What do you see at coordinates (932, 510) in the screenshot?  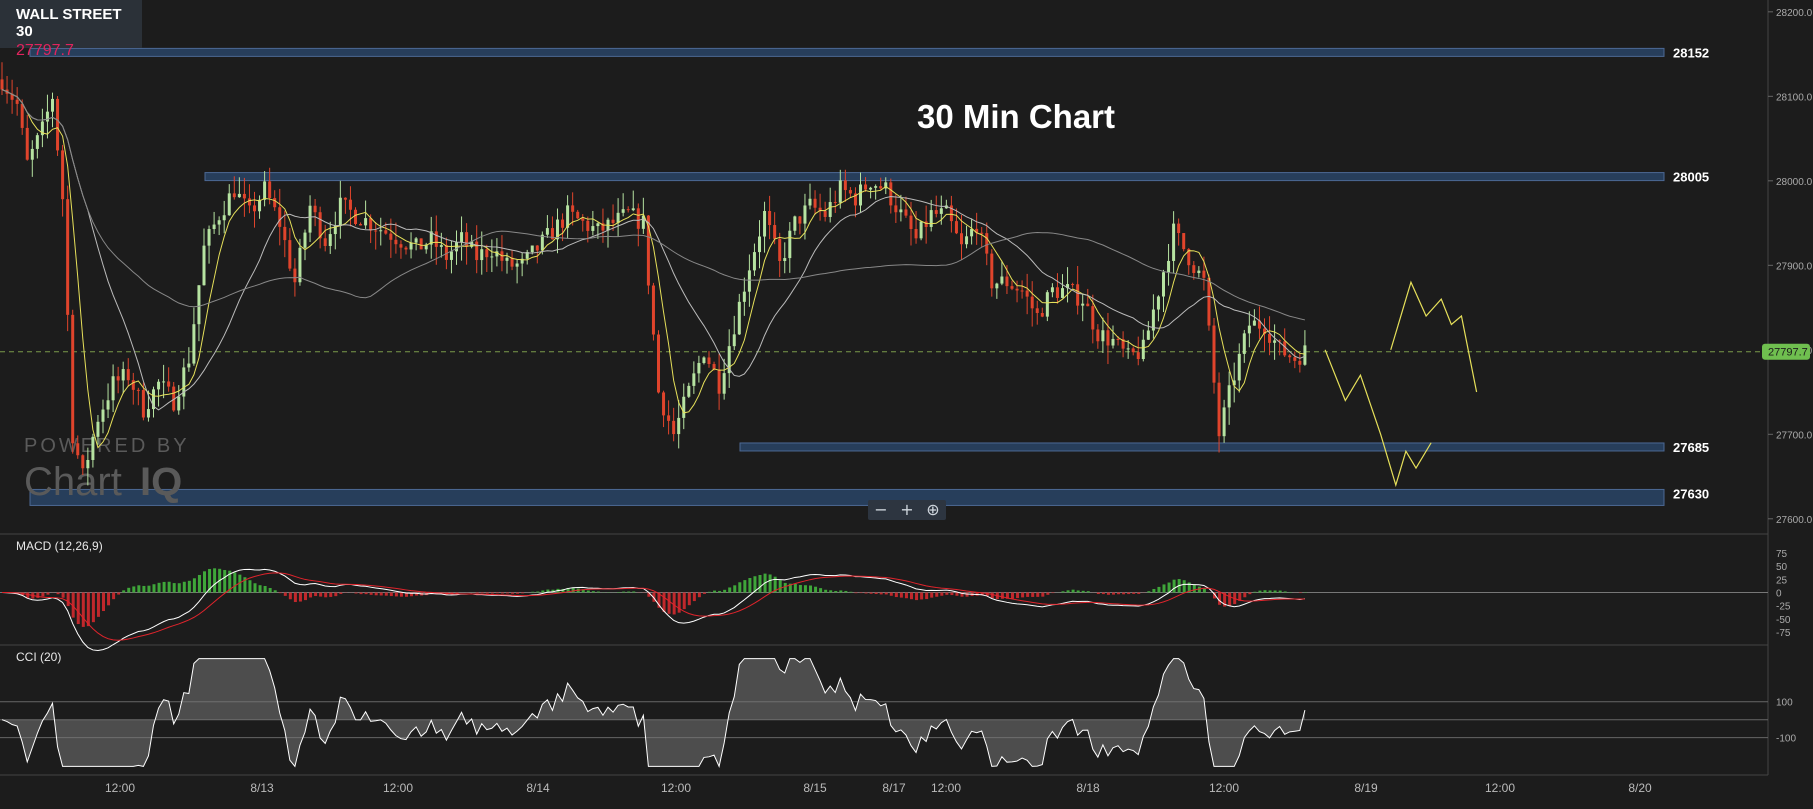 I see `zoom-reset-icon: ⊕` at bounding box center [932, 510].